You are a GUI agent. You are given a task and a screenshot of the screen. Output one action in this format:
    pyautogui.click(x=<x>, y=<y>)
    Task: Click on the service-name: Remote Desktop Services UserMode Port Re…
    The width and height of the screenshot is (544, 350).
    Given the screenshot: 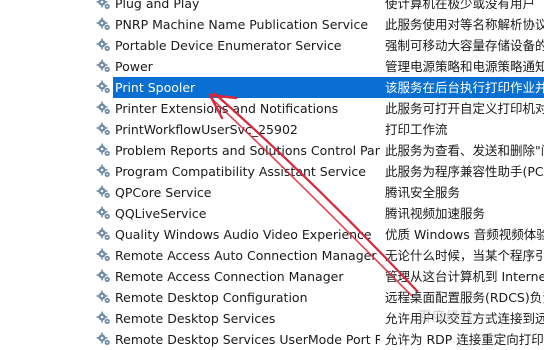 What is the action you would take?
    pyautogui.click(x=247, y=339)
    